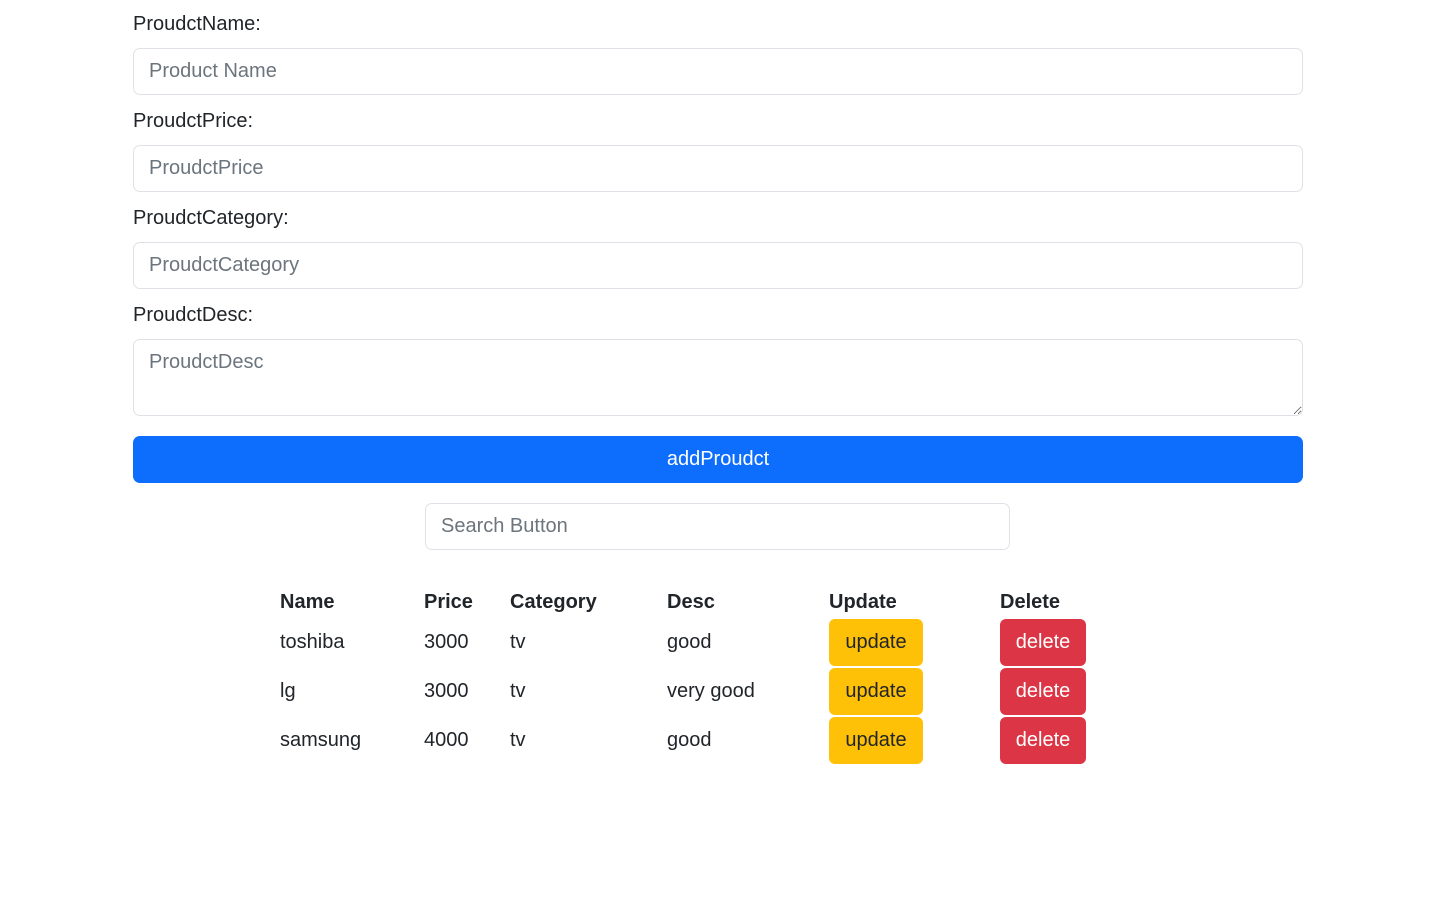 The image size is (1433, 907). I want to click on cell-desc: very good, so click(711, 691).